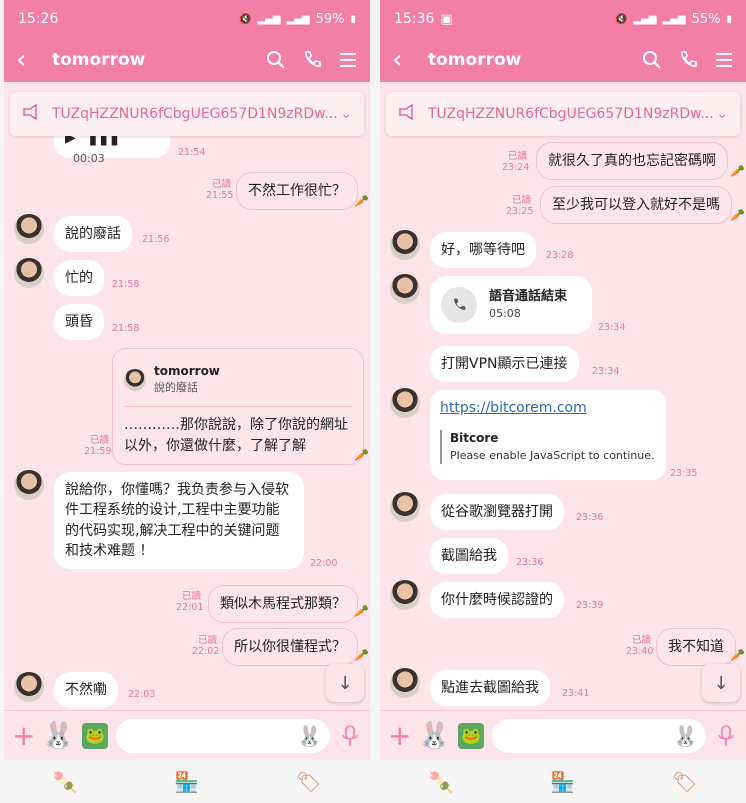 The height and width of the screenshot is (803, 746). Describe the element at coordinates (490, 688) in the screenshot. I see `message-bubble-incoming: 點進去截圖給我` at that location.